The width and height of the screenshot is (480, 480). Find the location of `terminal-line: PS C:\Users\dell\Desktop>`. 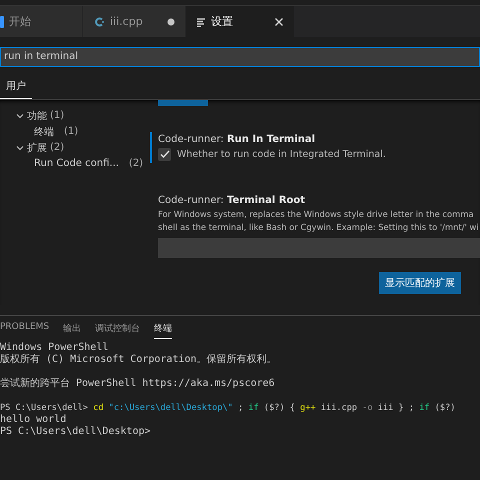

terminal-line: PS C:\Users\dell\Desktop> is located at coordinates (76, 432).